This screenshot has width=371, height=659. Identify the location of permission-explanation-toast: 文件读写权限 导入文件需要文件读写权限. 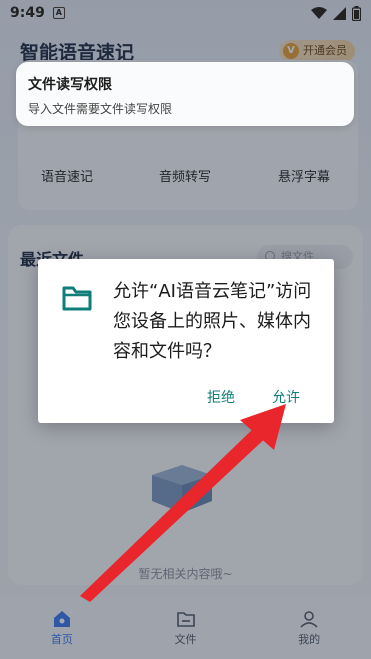
(185, 94).